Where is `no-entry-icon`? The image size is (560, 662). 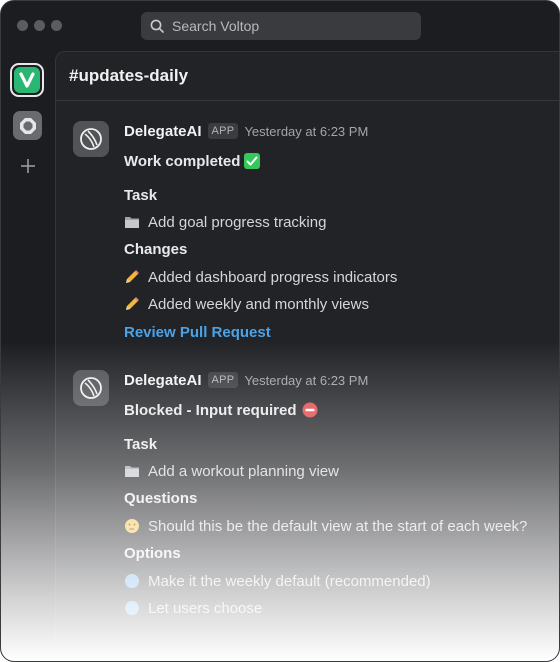 no-entry-icon is located at coordinates (310, 410).